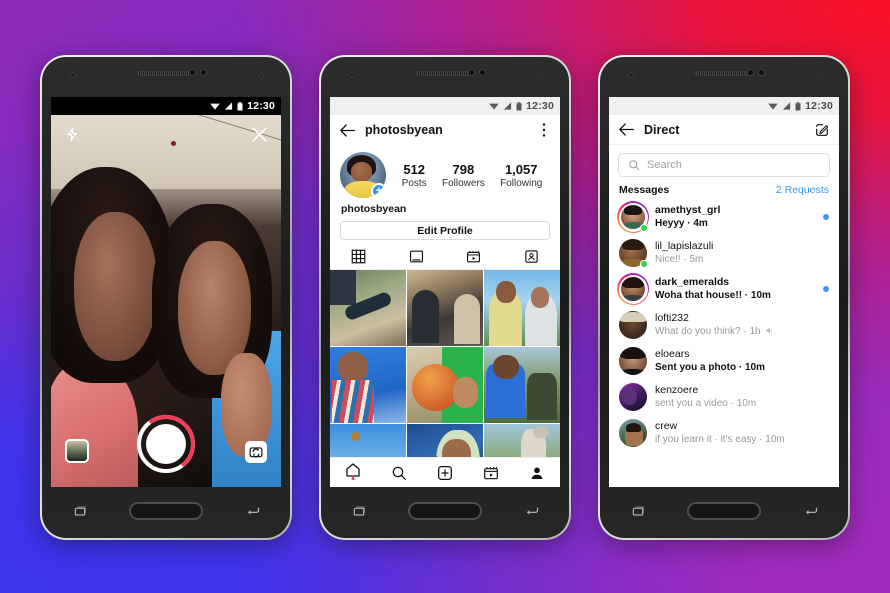  Describe the element at coordinates (724, 217) in the screenshot. I see `list-item: amethyst_grl Heyyy · 4m` at that location.